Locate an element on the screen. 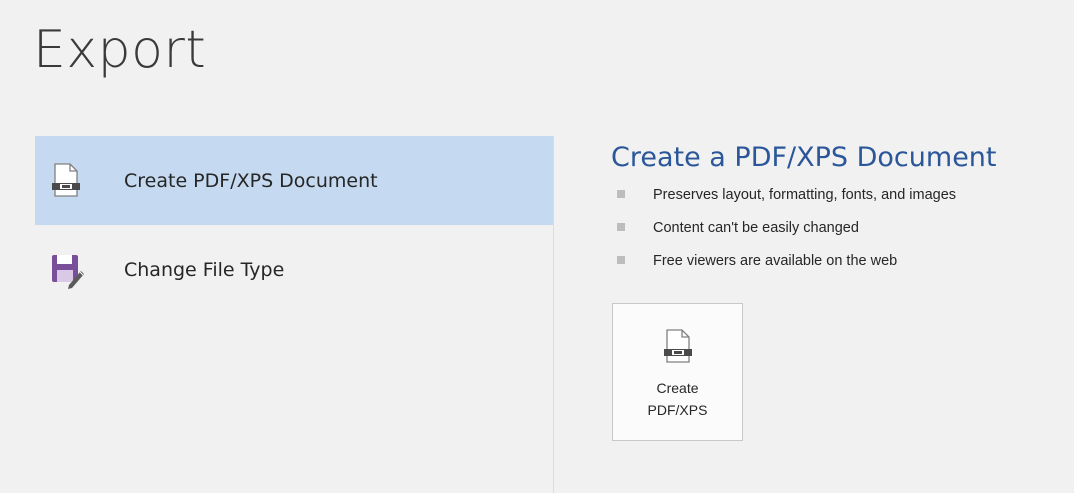 This screenshot has width=1074, height=493. option-label: Change File Type is located at coordinates (204, 269).